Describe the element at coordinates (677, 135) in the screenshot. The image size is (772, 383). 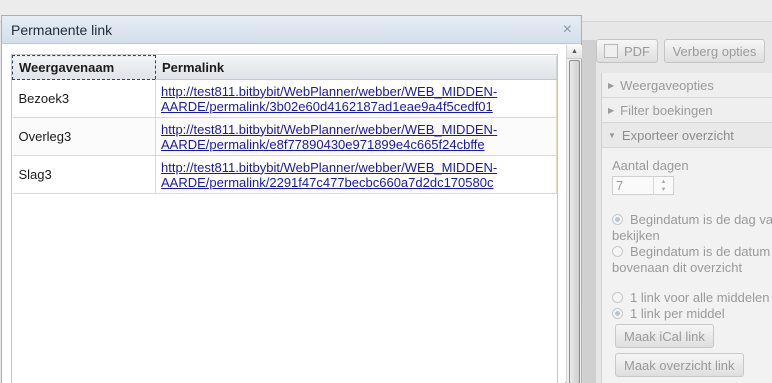
I see `section-label: Exporteer overzicht` at that location.